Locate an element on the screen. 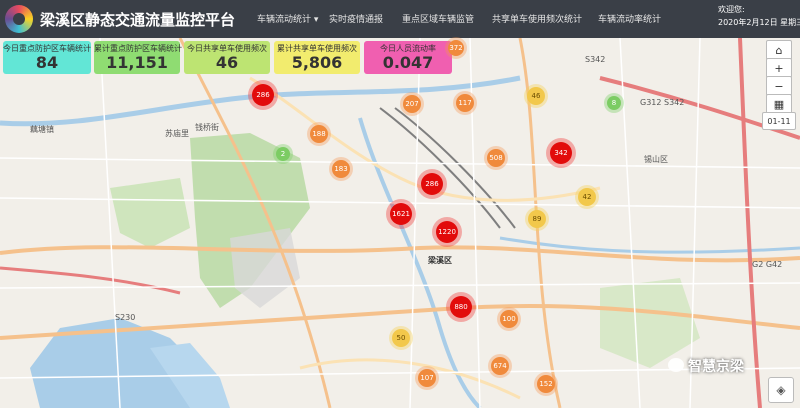 The image size is (800, 408). place-label: 钱桥街 is located at coordinates (207, 127).